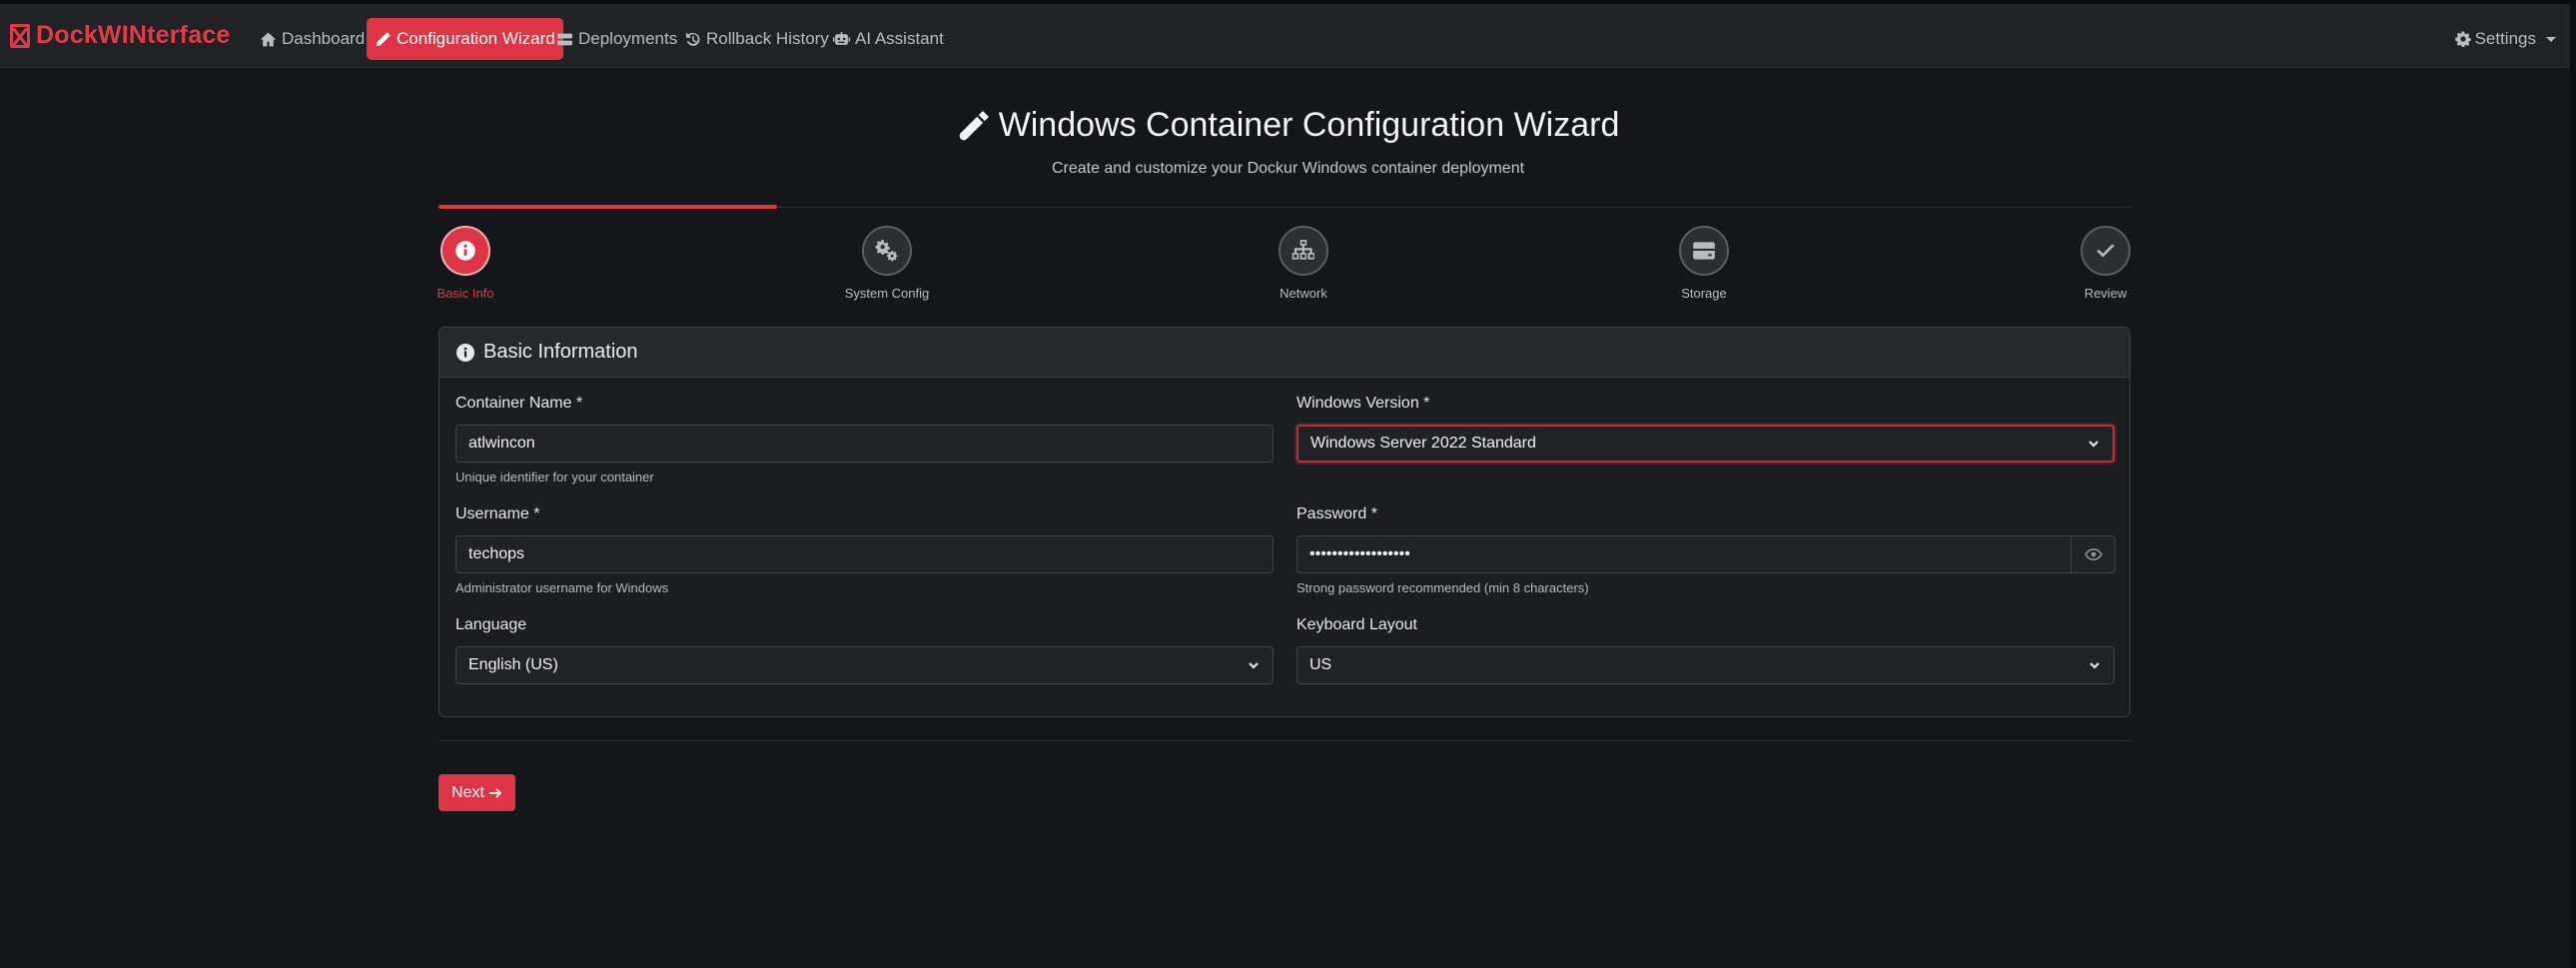 This screenshot has width=2576, height=968. I want to click on next-button: Next, so click(477, 792).